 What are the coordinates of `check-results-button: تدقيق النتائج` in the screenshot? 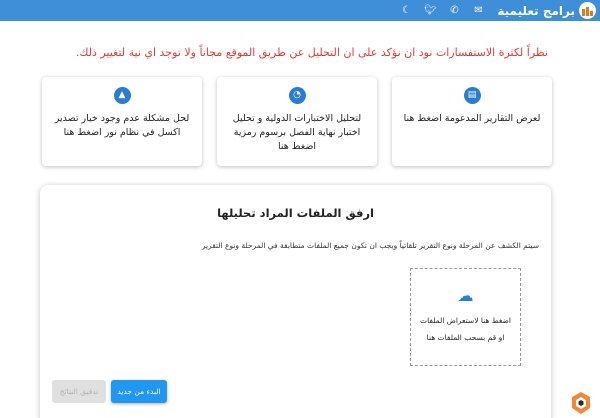 It's located at (79, 391).